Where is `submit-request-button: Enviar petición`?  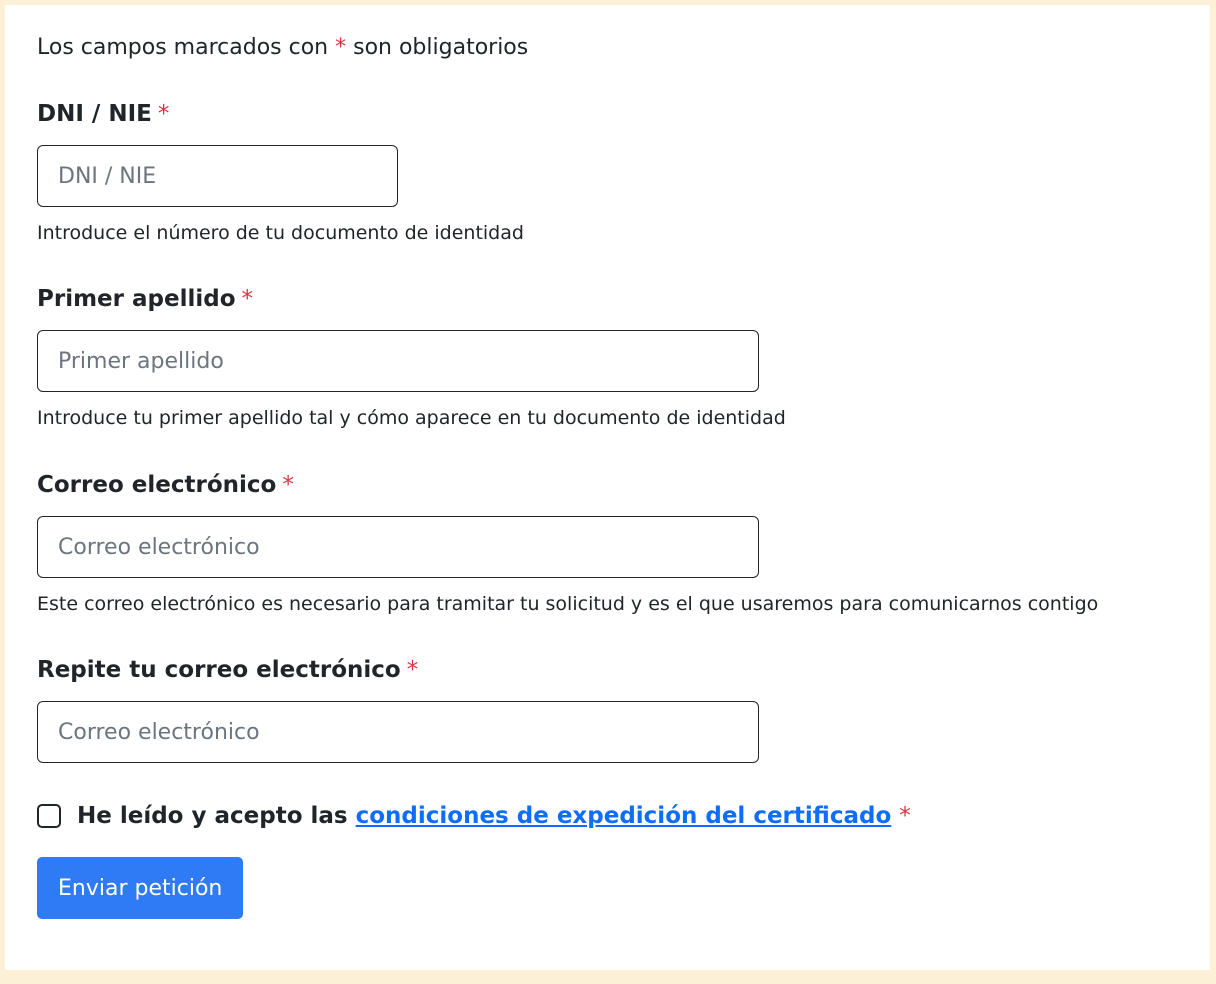 submit-request-button: Enviar petición is located at coordinates (140, 888).